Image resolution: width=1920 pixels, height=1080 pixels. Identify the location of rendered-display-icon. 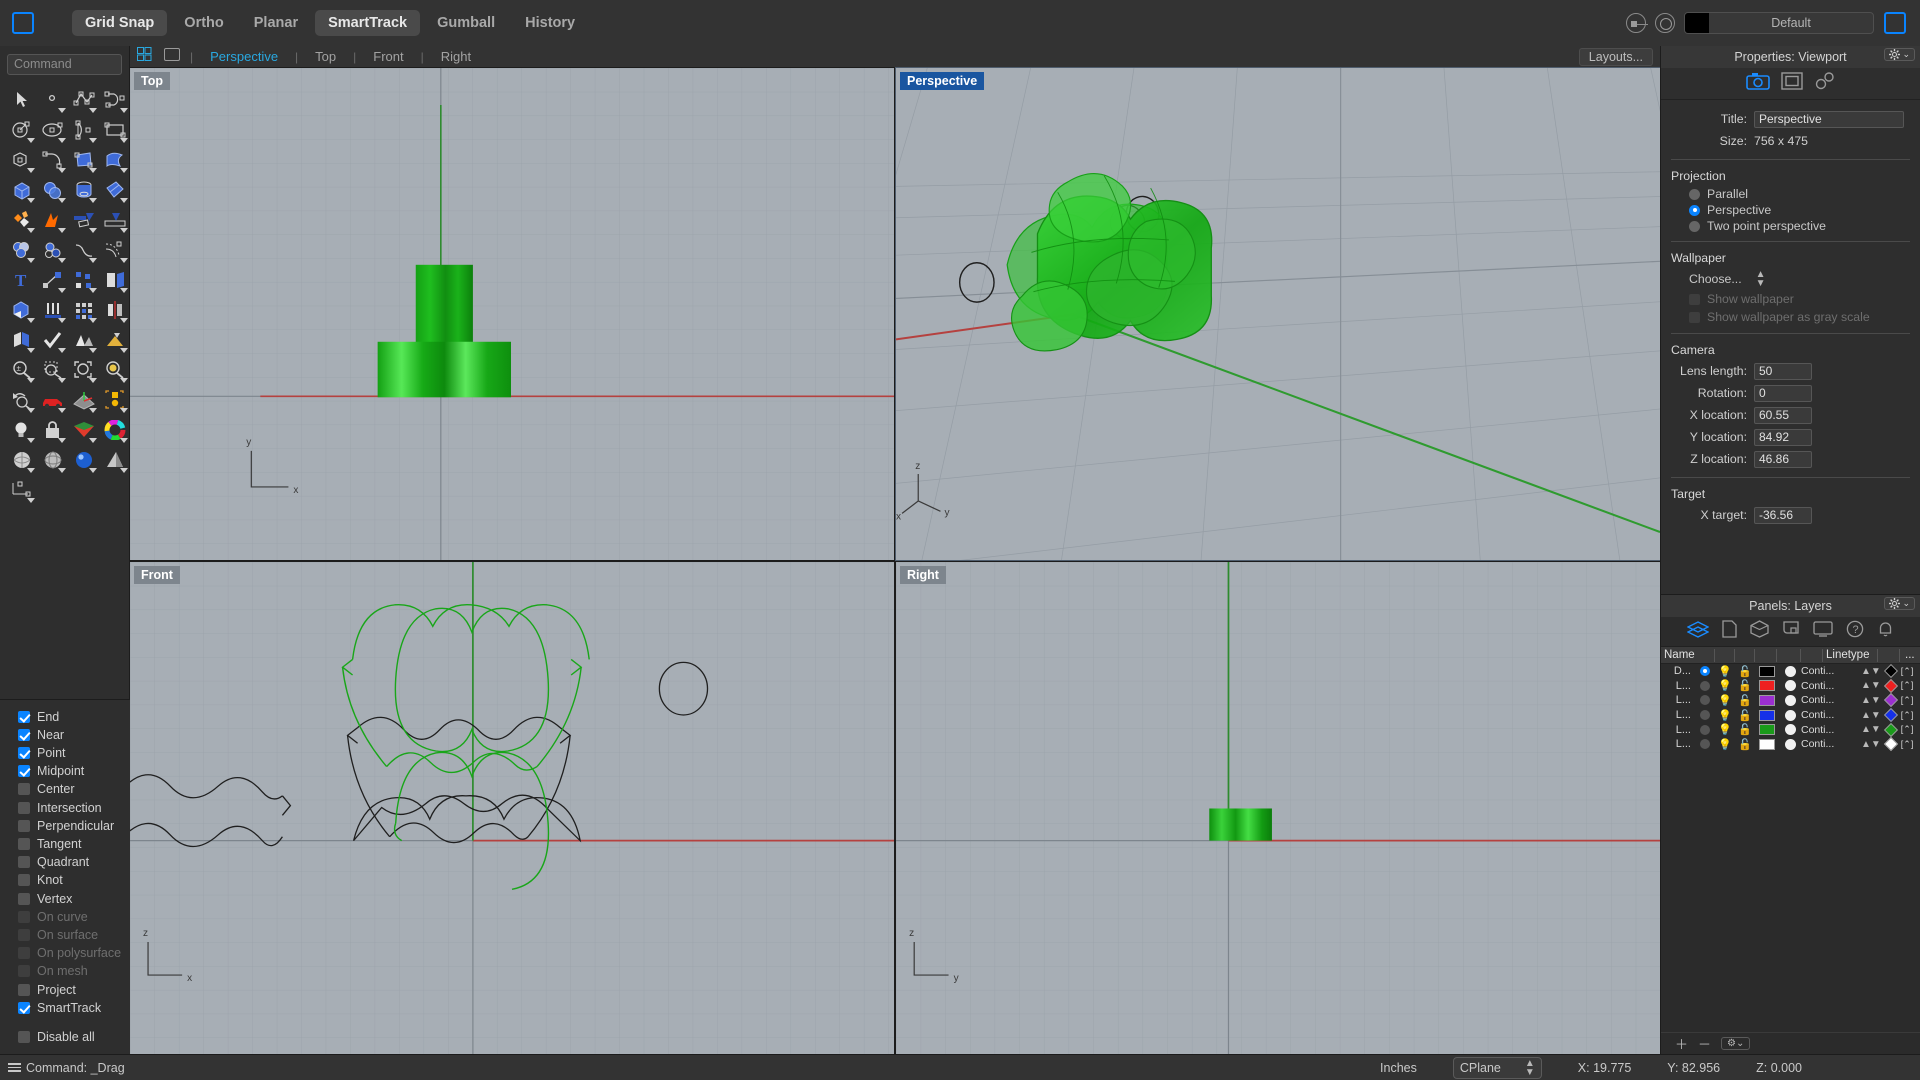
(83, 460).